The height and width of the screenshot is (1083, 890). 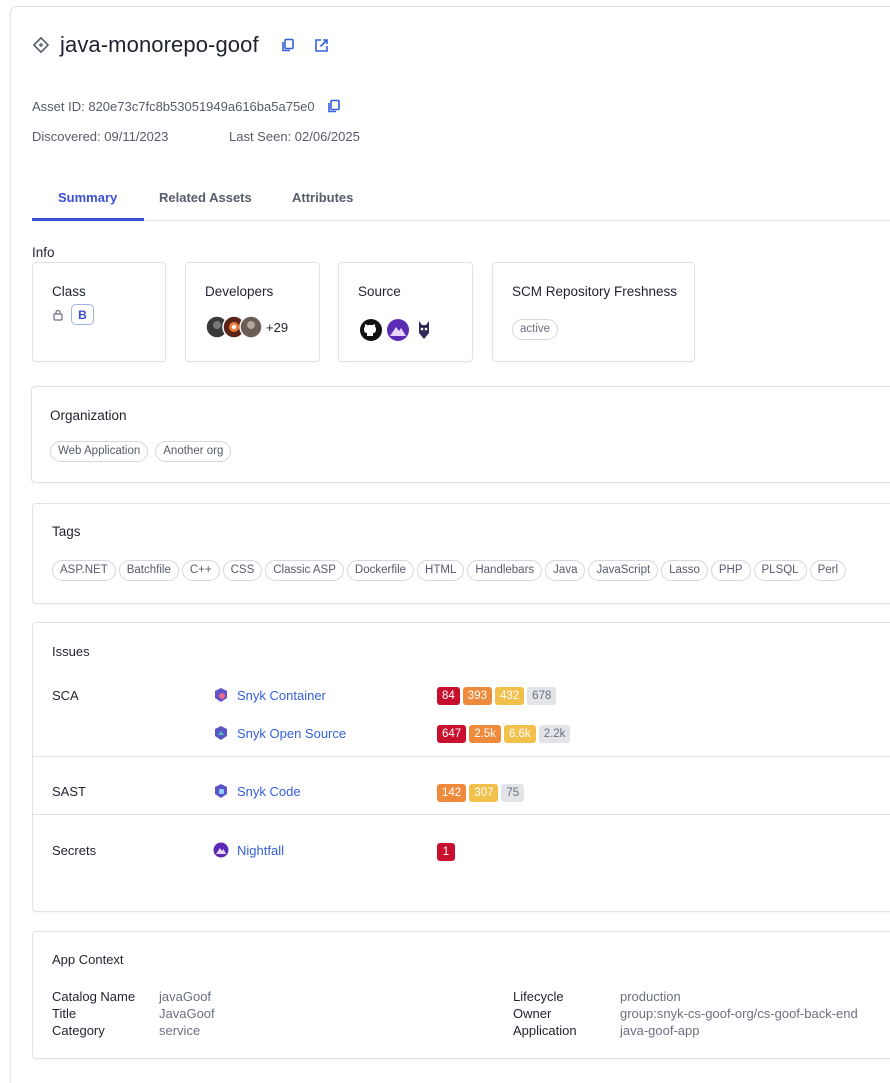 What do you see at coordinates (88, 219) in the screenshot?
I see `active-tab-indicator` at bounding box center [88, 219].